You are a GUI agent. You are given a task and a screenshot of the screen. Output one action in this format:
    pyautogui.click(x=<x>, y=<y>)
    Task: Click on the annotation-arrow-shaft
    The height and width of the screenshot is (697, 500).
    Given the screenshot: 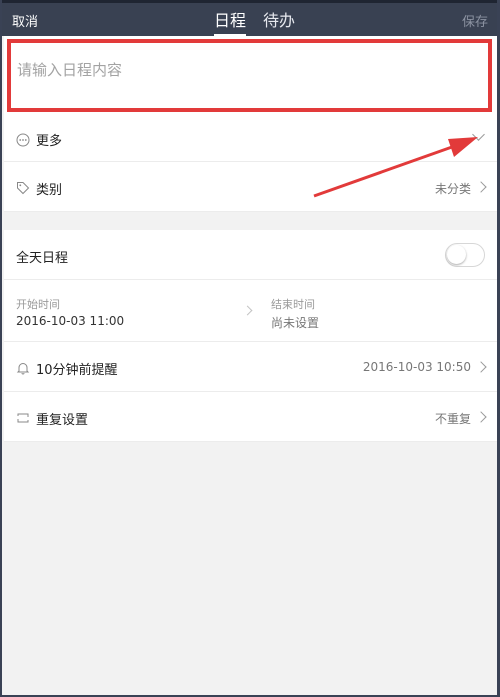 What is the action you would take?
    pyautogui.click(x=383, y=171)
    